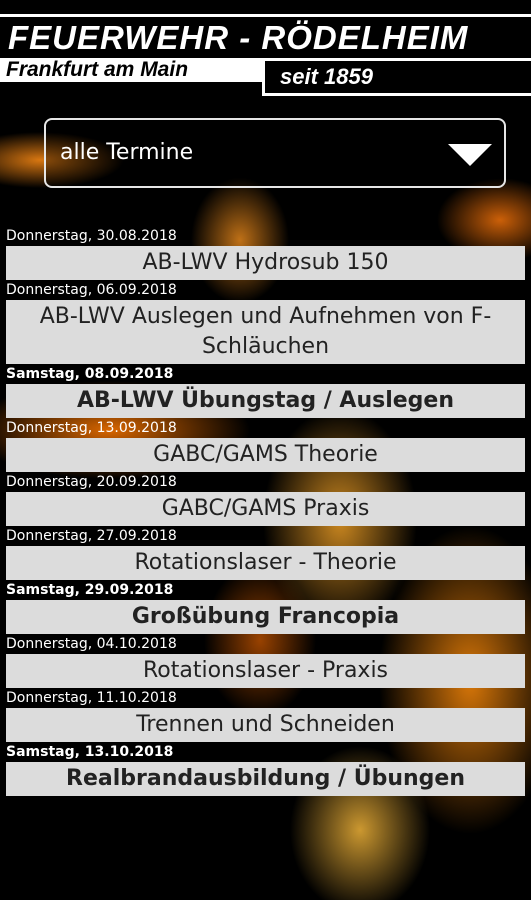 The width and height of the screenshot is (531, 900). Describe the element at coordinates (91, 482) in the screenshot. I see `event-date: Donnerstag, 20.09.2018` at that location.